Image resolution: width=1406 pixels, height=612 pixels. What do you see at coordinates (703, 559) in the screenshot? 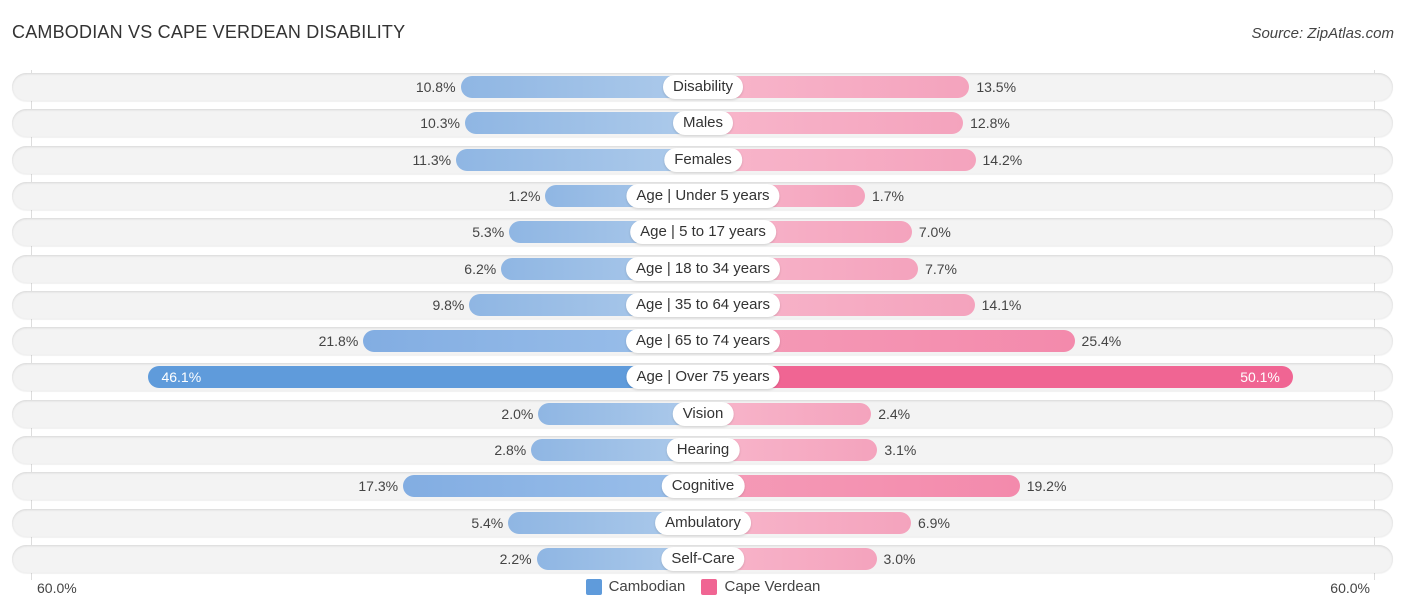
I see `category-label: Self-Care` at bounding box center [703, 559].